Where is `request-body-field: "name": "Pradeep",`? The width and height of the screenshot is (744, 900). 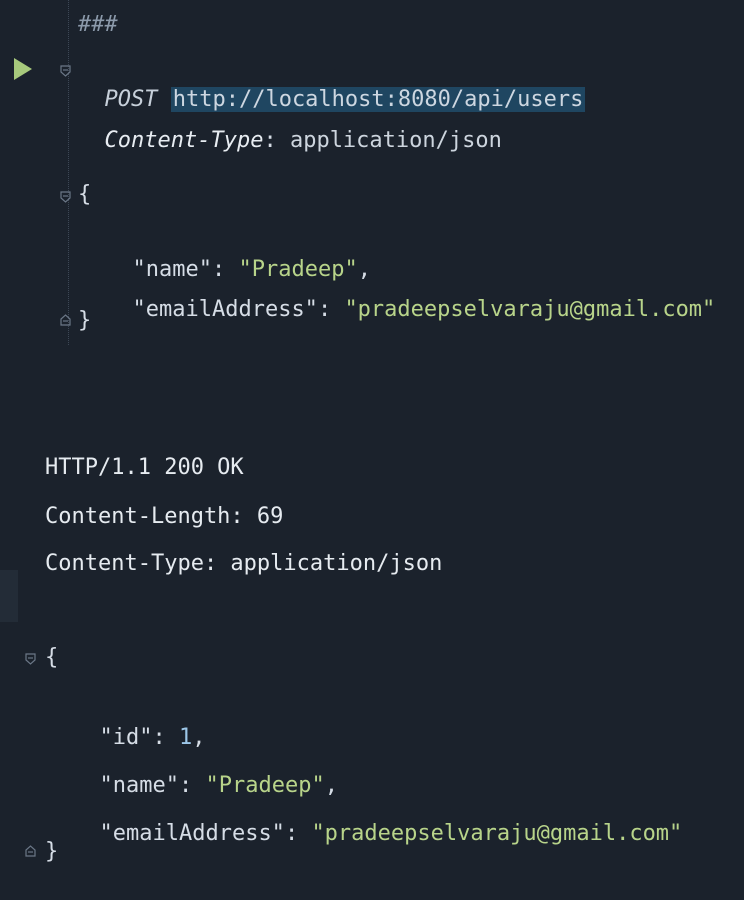 request-body-field: "name": "Pradeep", is located at coordinates (251, 269).